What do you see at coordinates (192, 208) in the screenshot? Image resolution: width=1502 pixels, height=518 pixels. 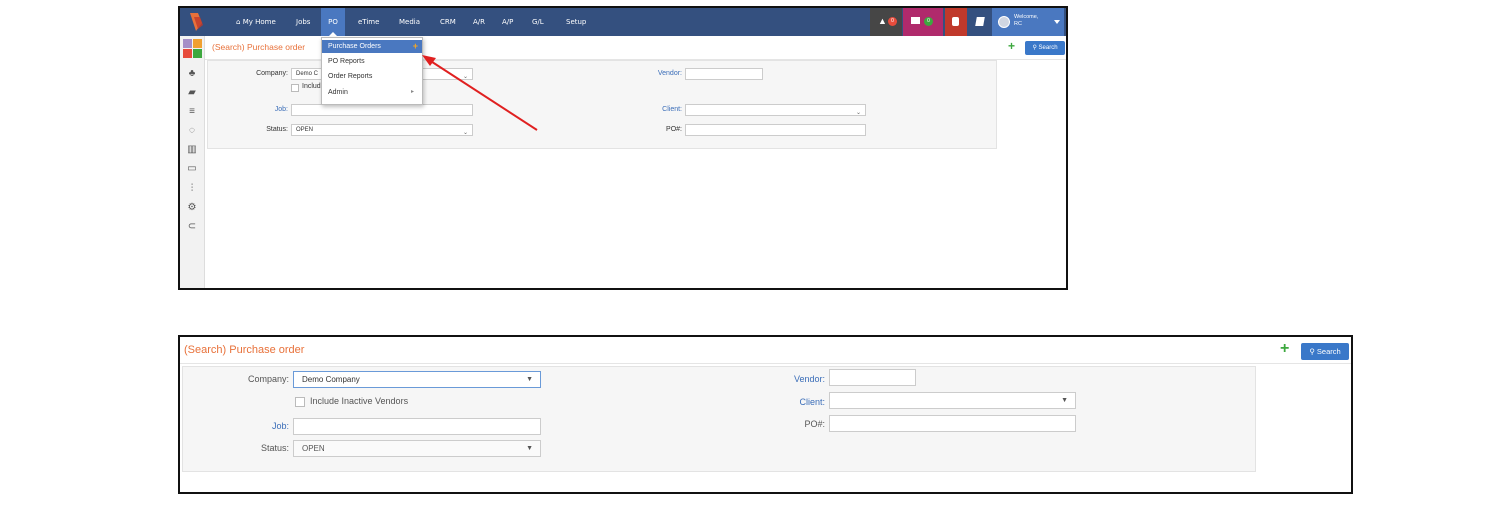 I see `gear-icon: ⚙` at bounding box center [192, 208].